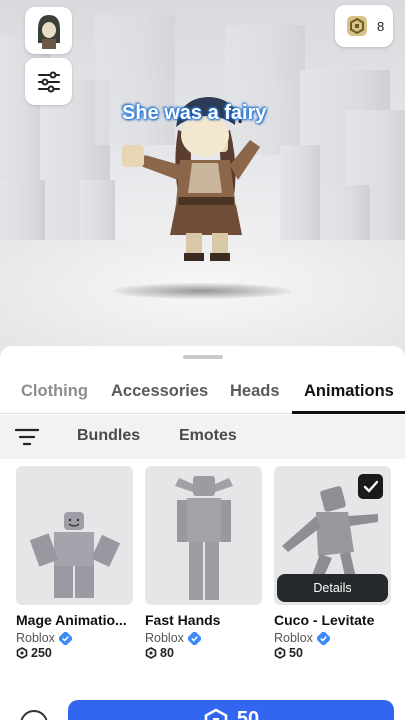 Image resolution: width=405 pixels, height=720 pixels. Describe the element at coordinates (332, 535) in the screenshot. I see `item-thumbnail: Details` at that location.